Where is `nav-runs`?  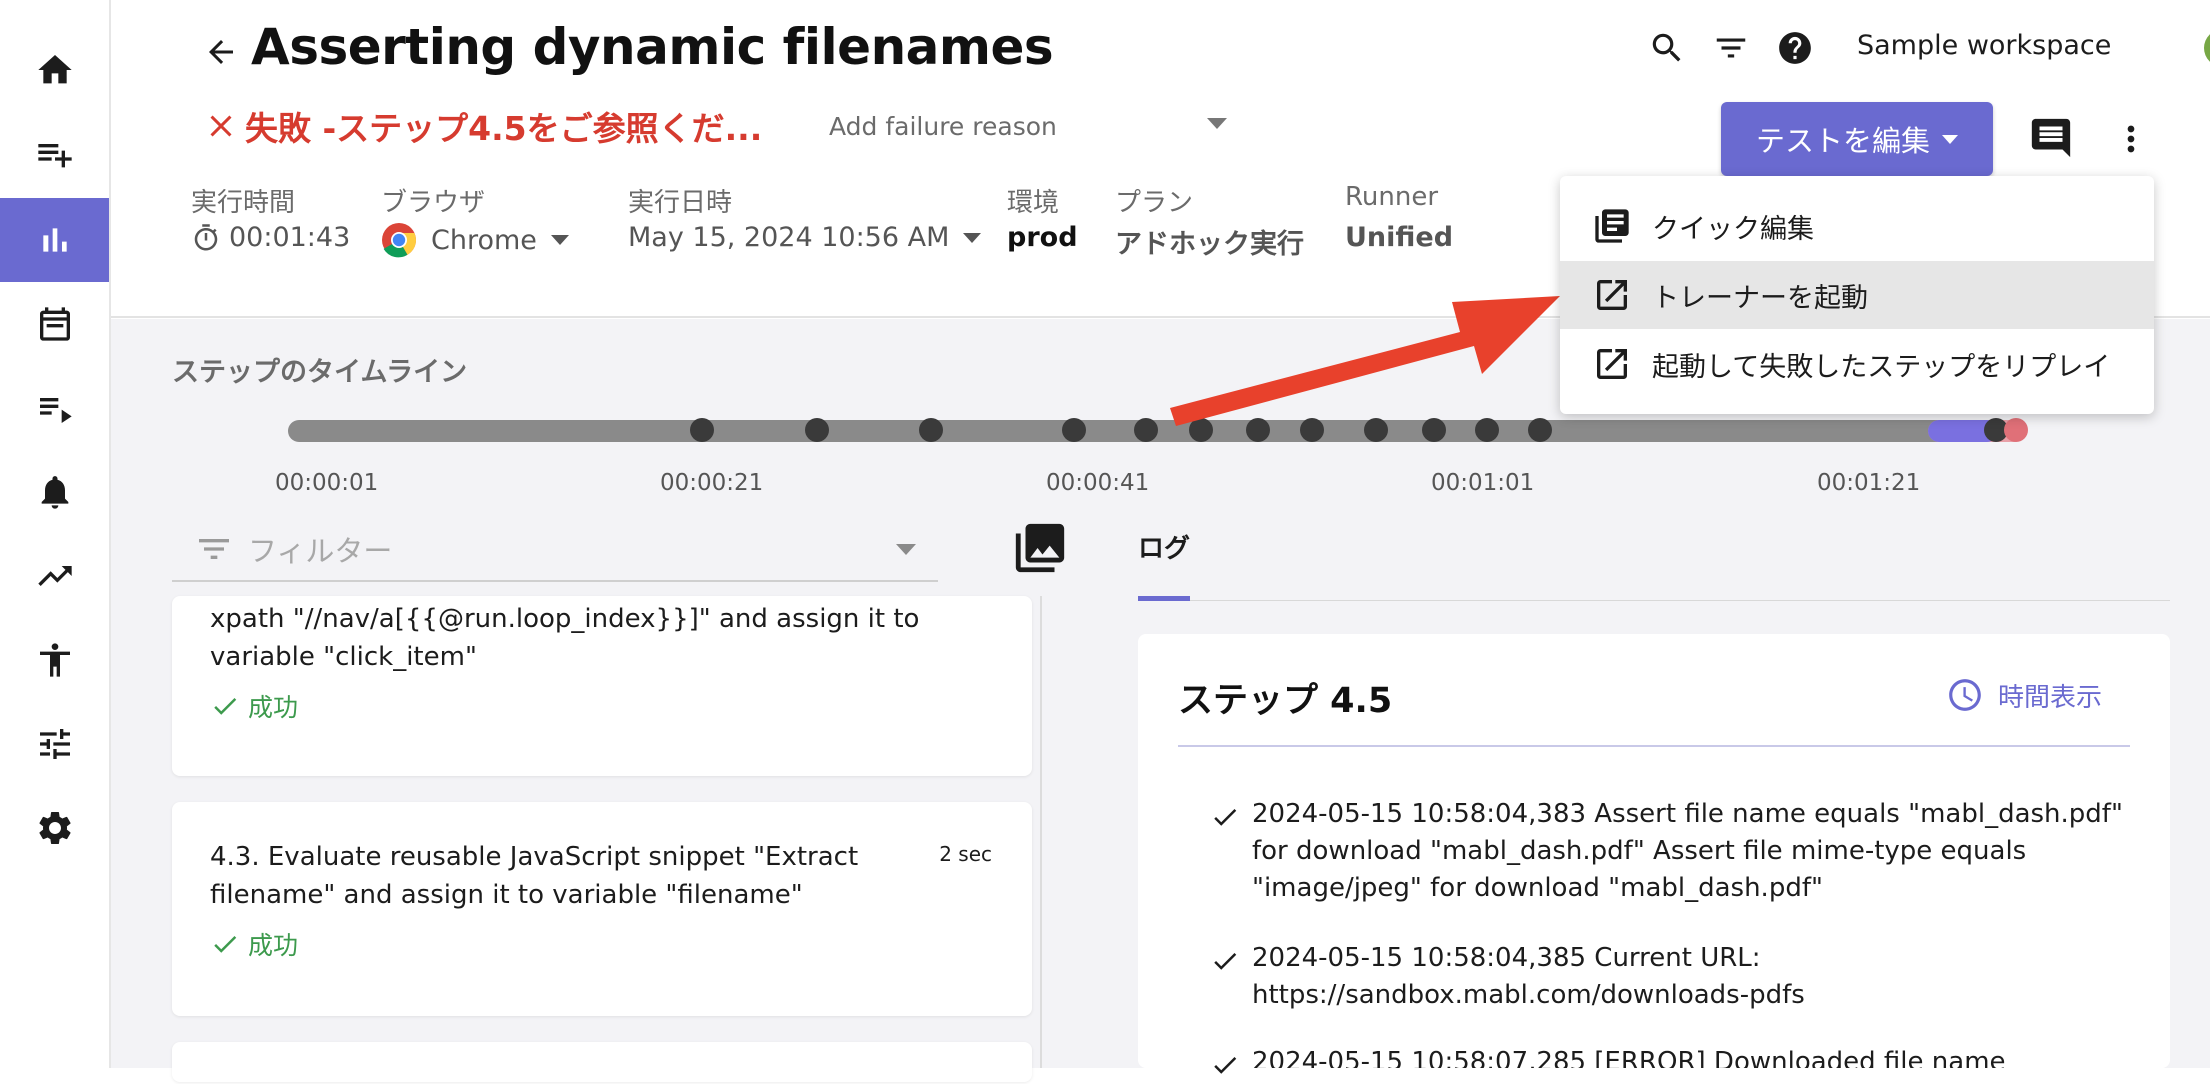 nav-runs is located at coordinates (54, 408).